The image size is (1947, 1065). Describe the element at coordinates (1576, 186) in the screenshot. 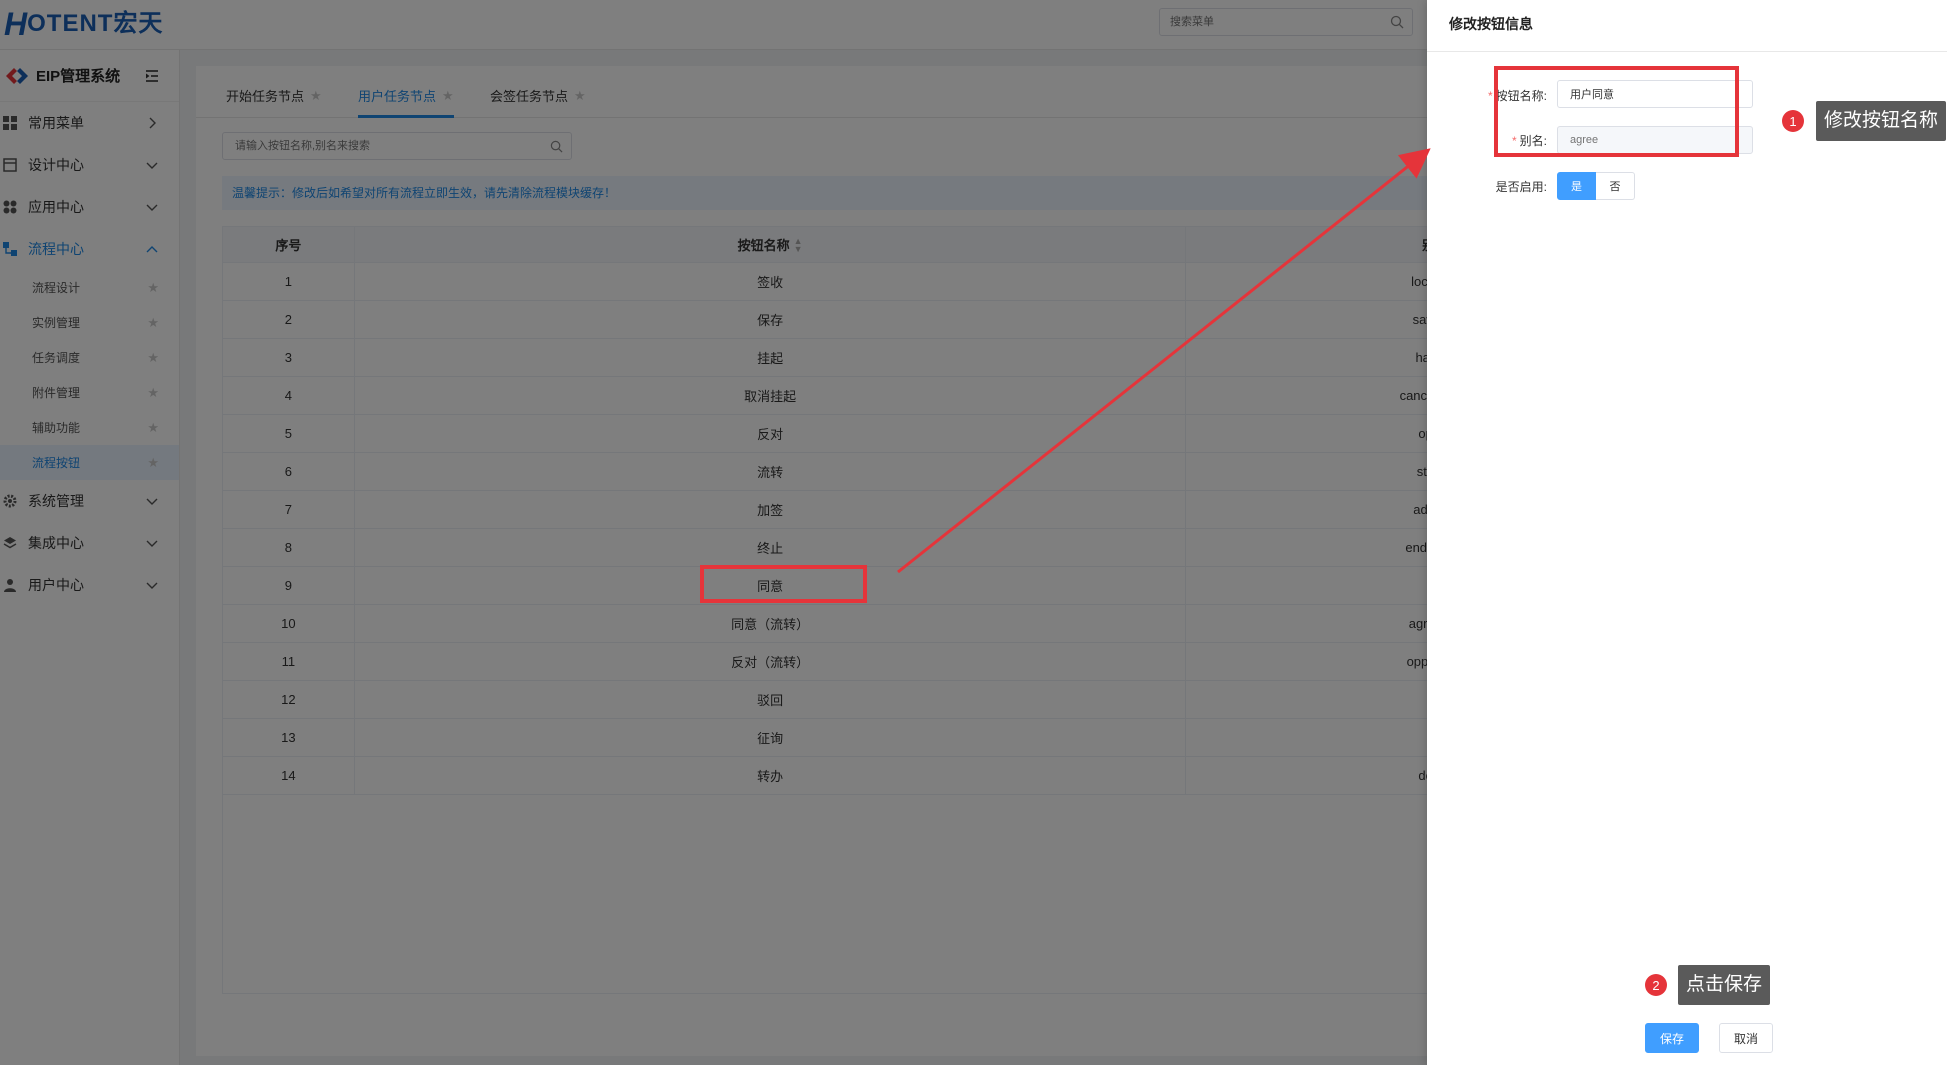

I see `enable-yes-button: 是` at that location.